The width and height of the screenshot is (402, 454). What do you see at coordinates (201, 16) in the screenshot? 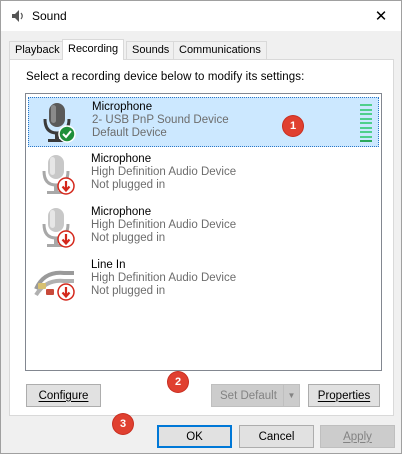
I see `title-bar: Sound ✕` at bounding box center [201, 16].